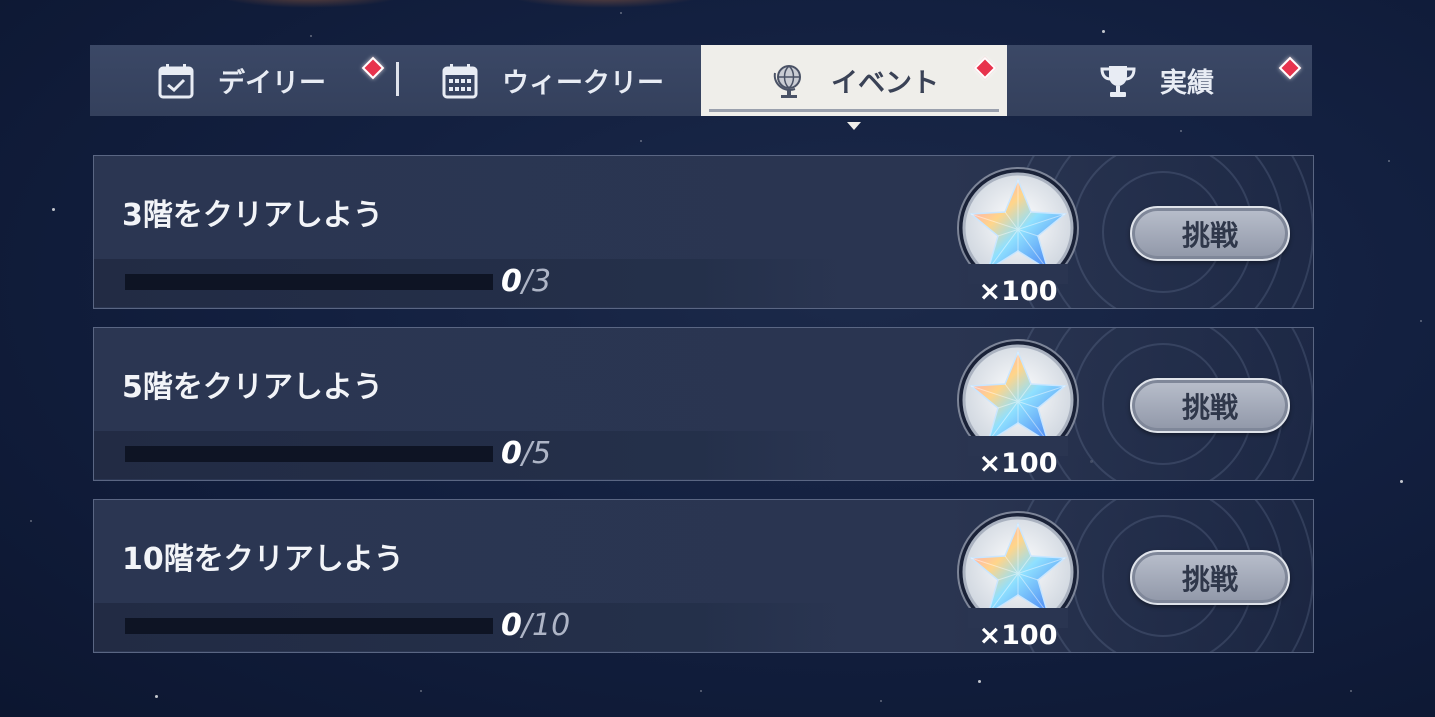 This screenshot has width=1435, height=717. Describe the element at coordinates (1156, 80) in the screenshot. I see `tab-achievements: 実績` at that location.